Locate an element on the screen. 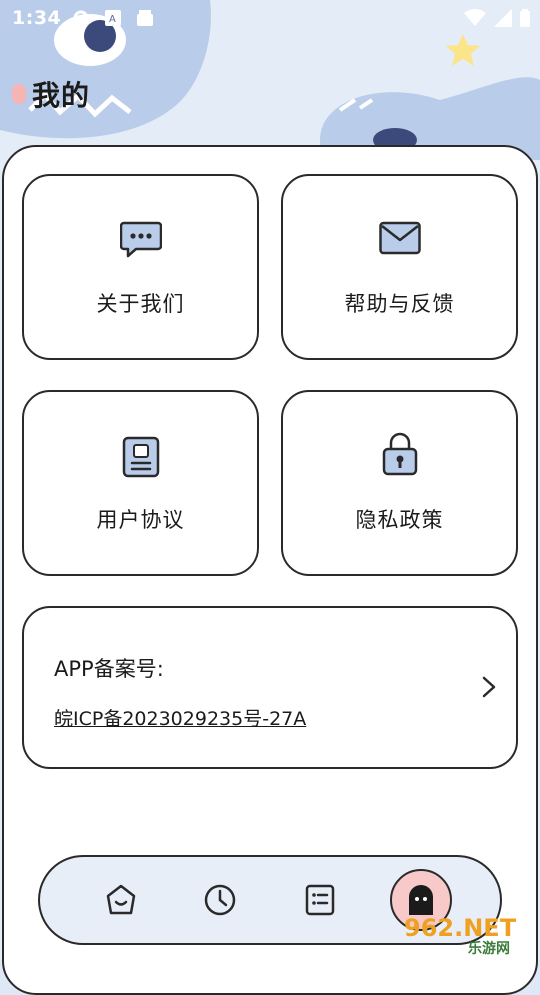 The width and height of the screenshot is (540, 995). home-icon is located at coordinates (121, 902).